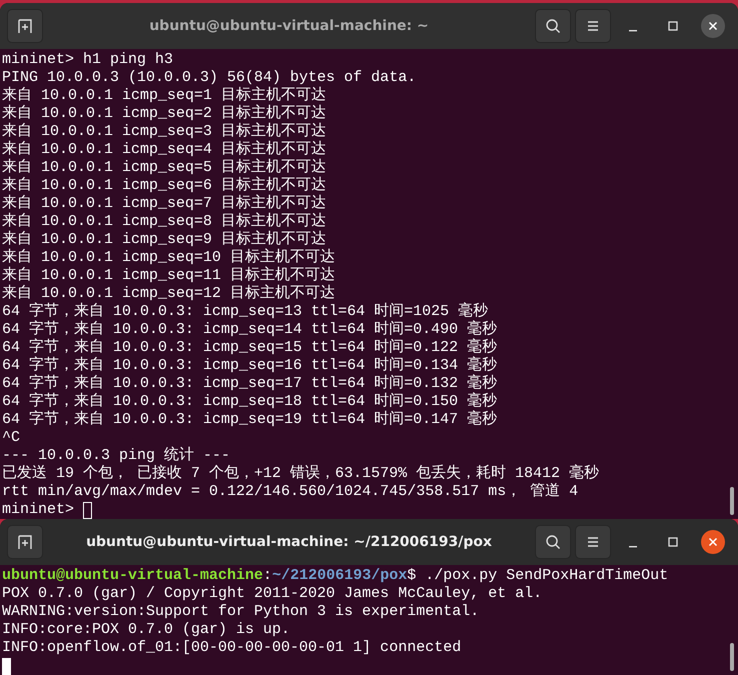 The image size is (738, 675). Describe the element at coordinates (165, 221) in the screenshot. I see `terminal-line: 来自 10.0.0.1 icmp_seq=8 目标主机不可达` at that location.